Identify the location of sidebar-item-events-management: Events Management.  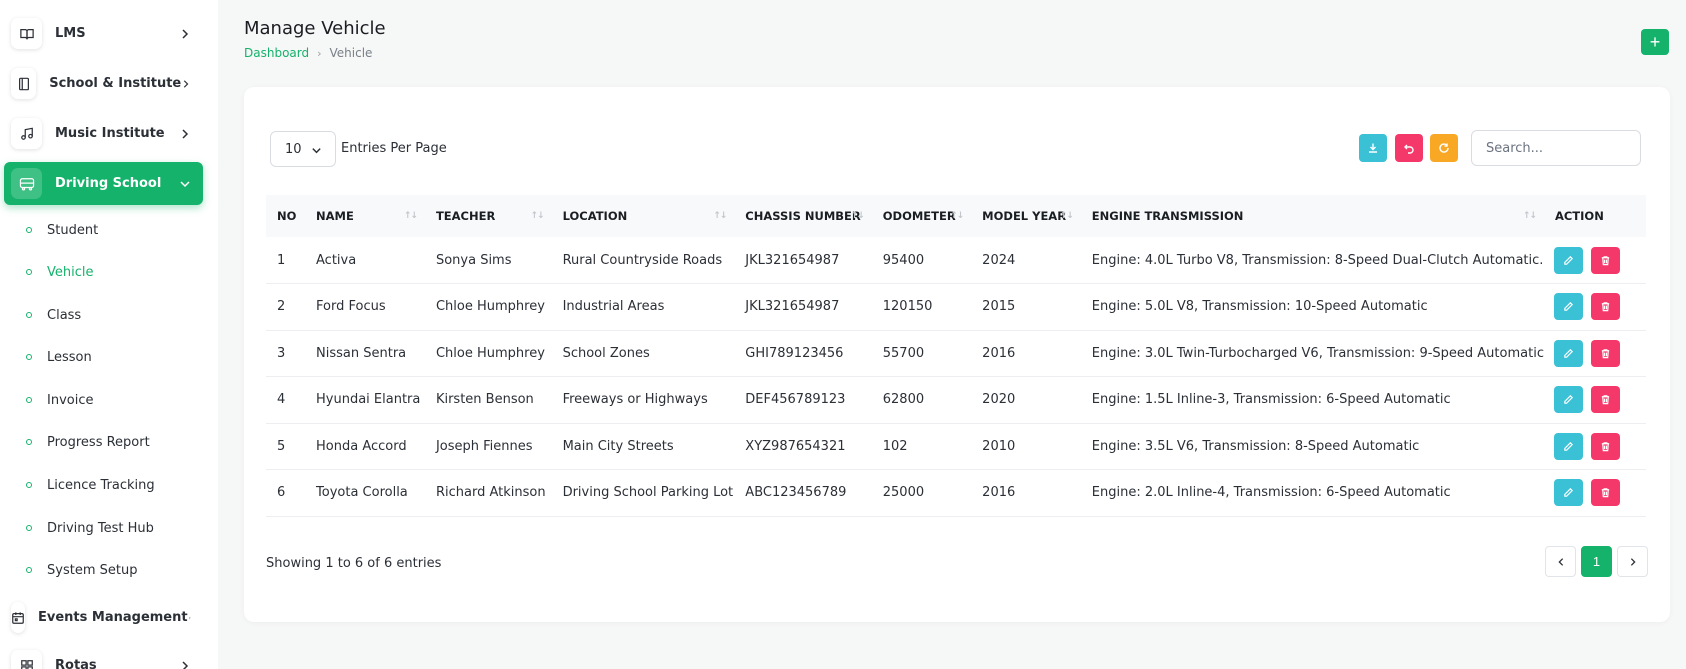
(103, 617).